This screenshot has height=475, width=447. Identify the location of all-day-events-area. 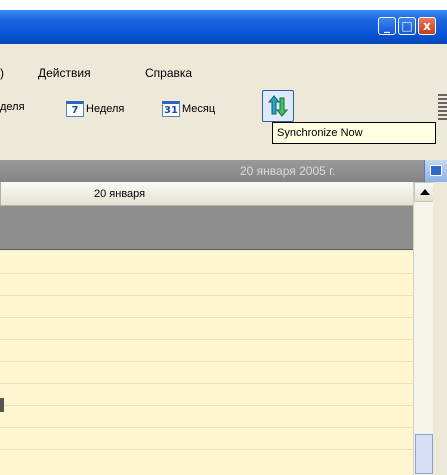
(206, 228).